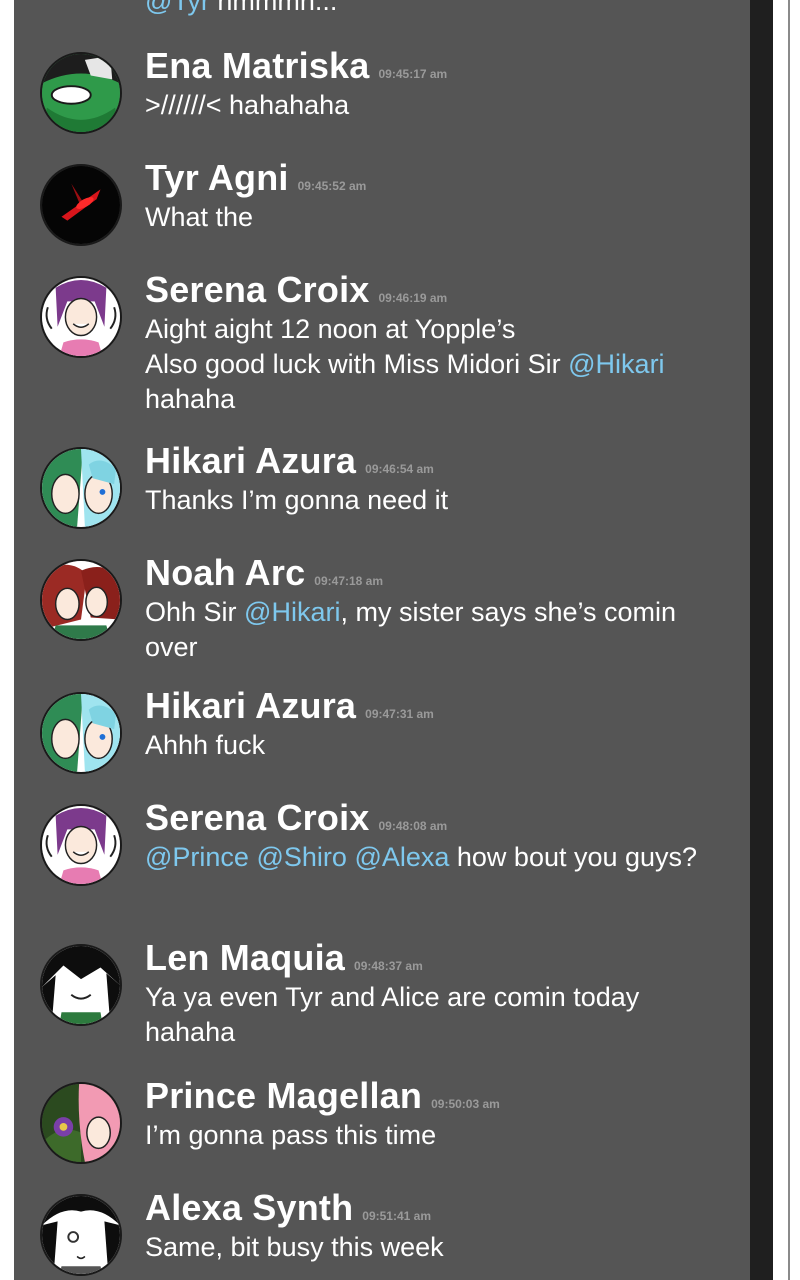  I want to click on prince-avatar, so click(81, 1123).